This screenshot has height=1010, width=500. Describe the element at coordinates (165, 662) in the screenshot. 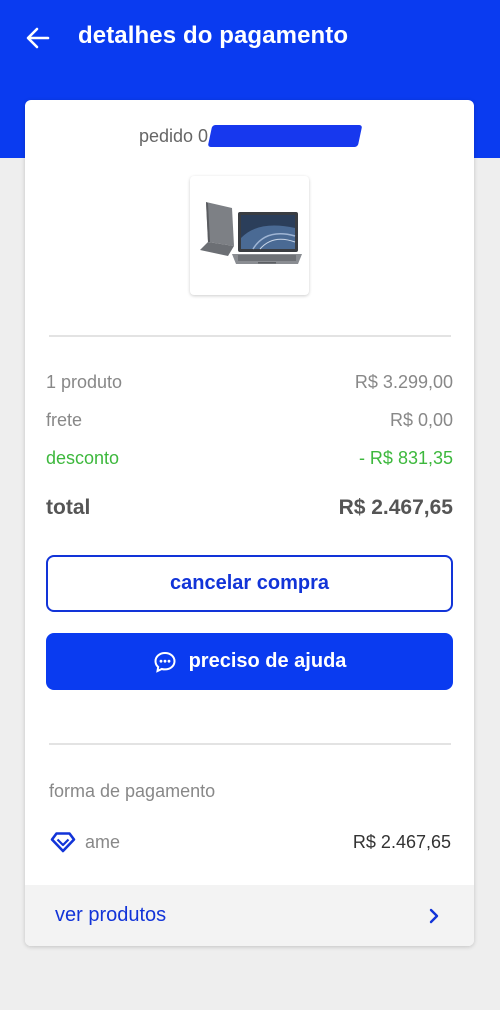

I see `chat-bubble-icon` at that location.